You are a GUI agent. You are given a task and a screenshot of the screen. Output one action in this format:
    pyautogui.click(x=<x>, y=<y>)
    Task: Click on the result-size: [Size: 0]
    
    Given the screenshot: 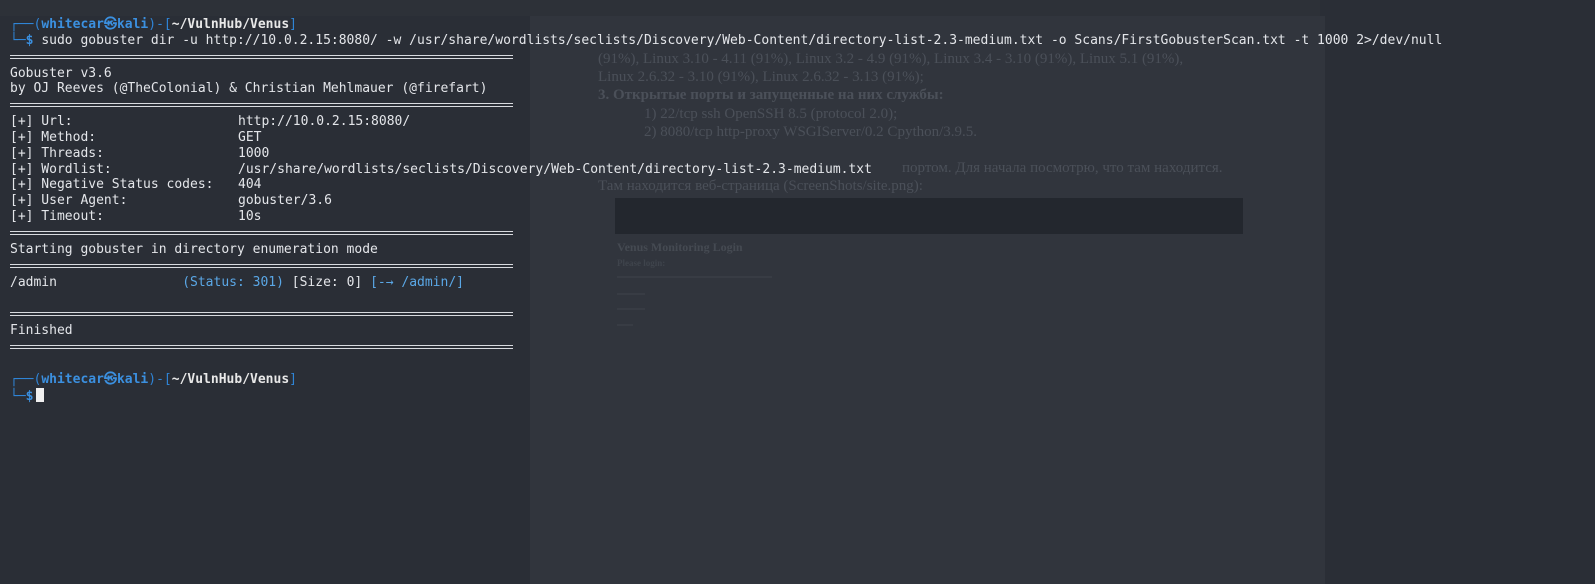 What is the action you would take?
    pyautogui.click(x=327, y=282)
    